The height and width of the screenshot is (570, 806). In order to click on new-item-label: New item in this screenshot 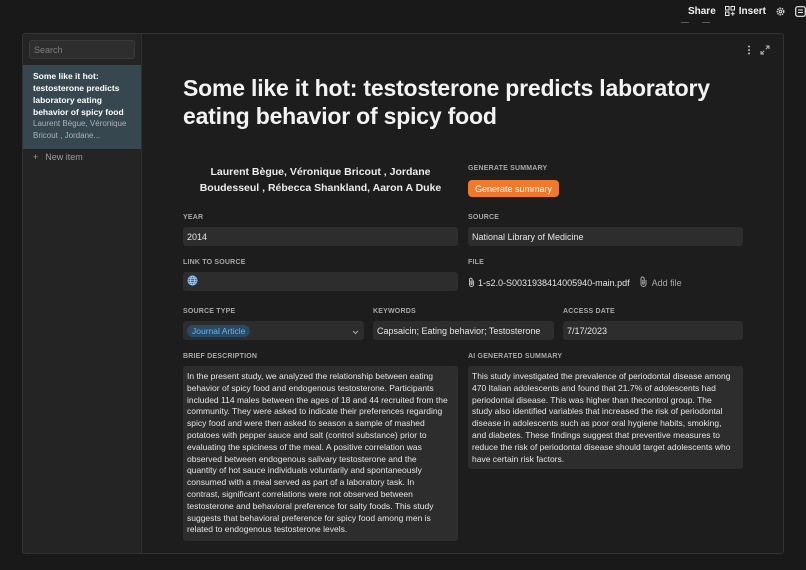, I will do `click(64, 157)`.